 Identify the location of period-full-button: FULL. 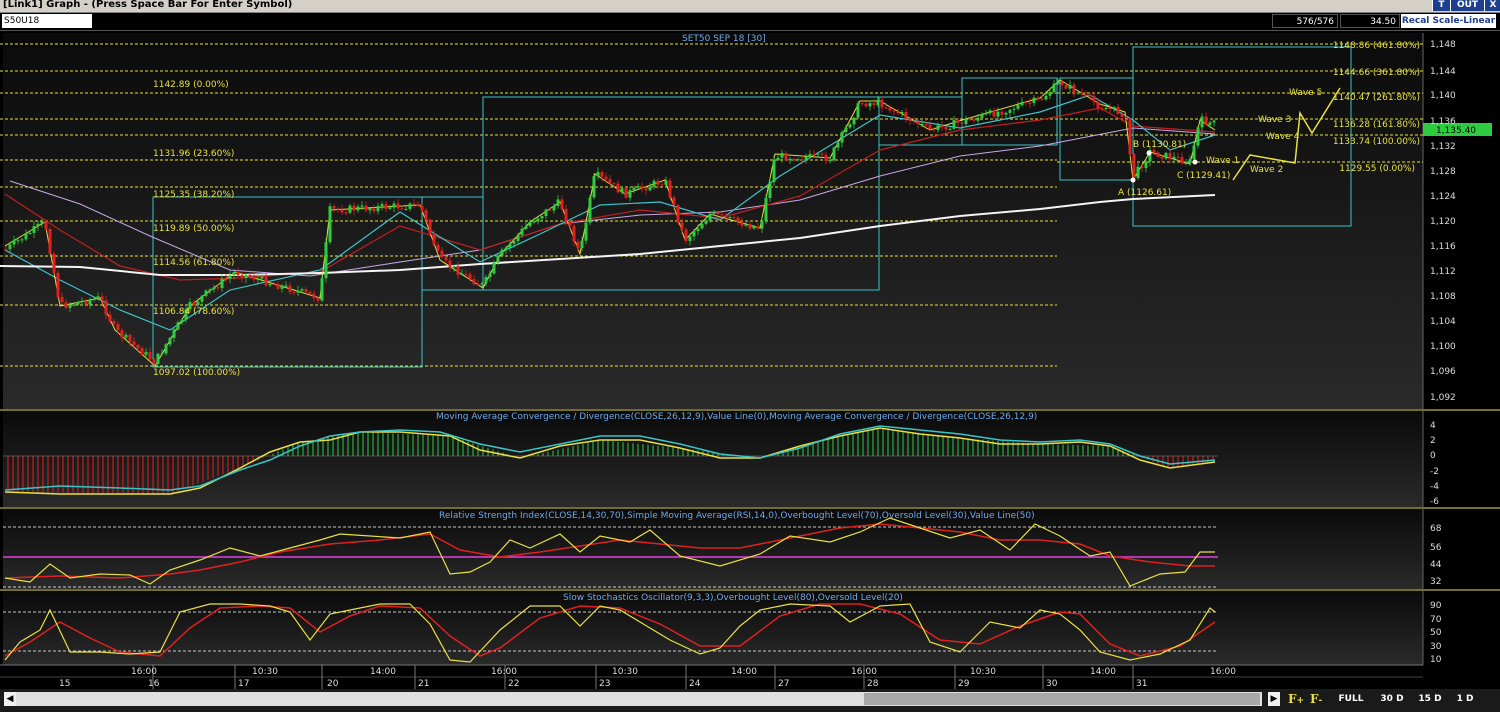
(1351, 699).